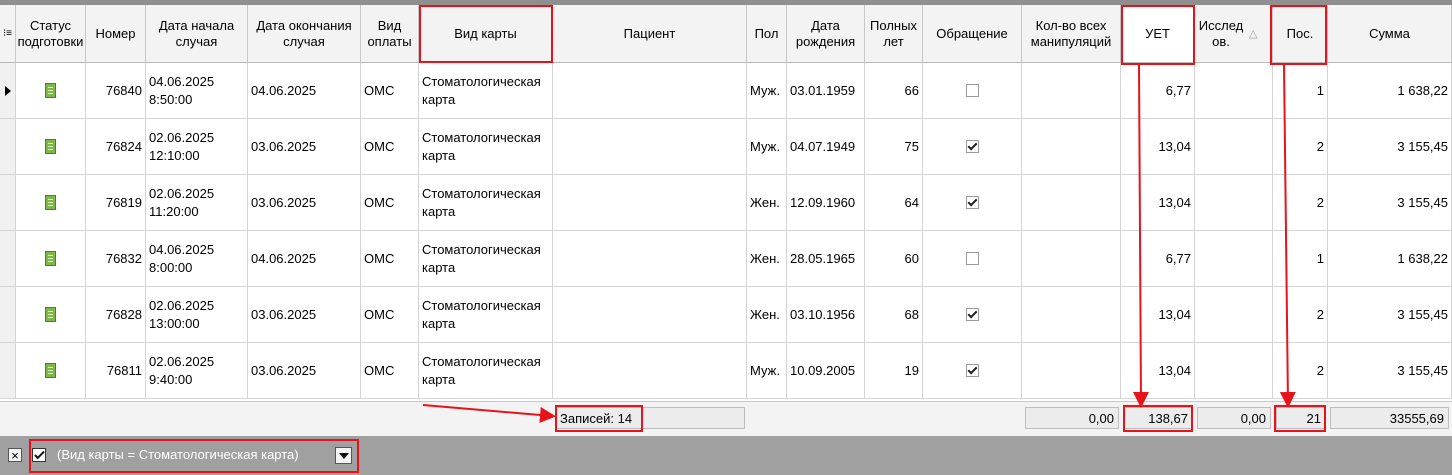 This screenshot has height=475, width=1452. What do you see at coordinates (972, 34) in the screenshot?
I see `column-header-appeal: Обращение` at bounding box center [972, 34].